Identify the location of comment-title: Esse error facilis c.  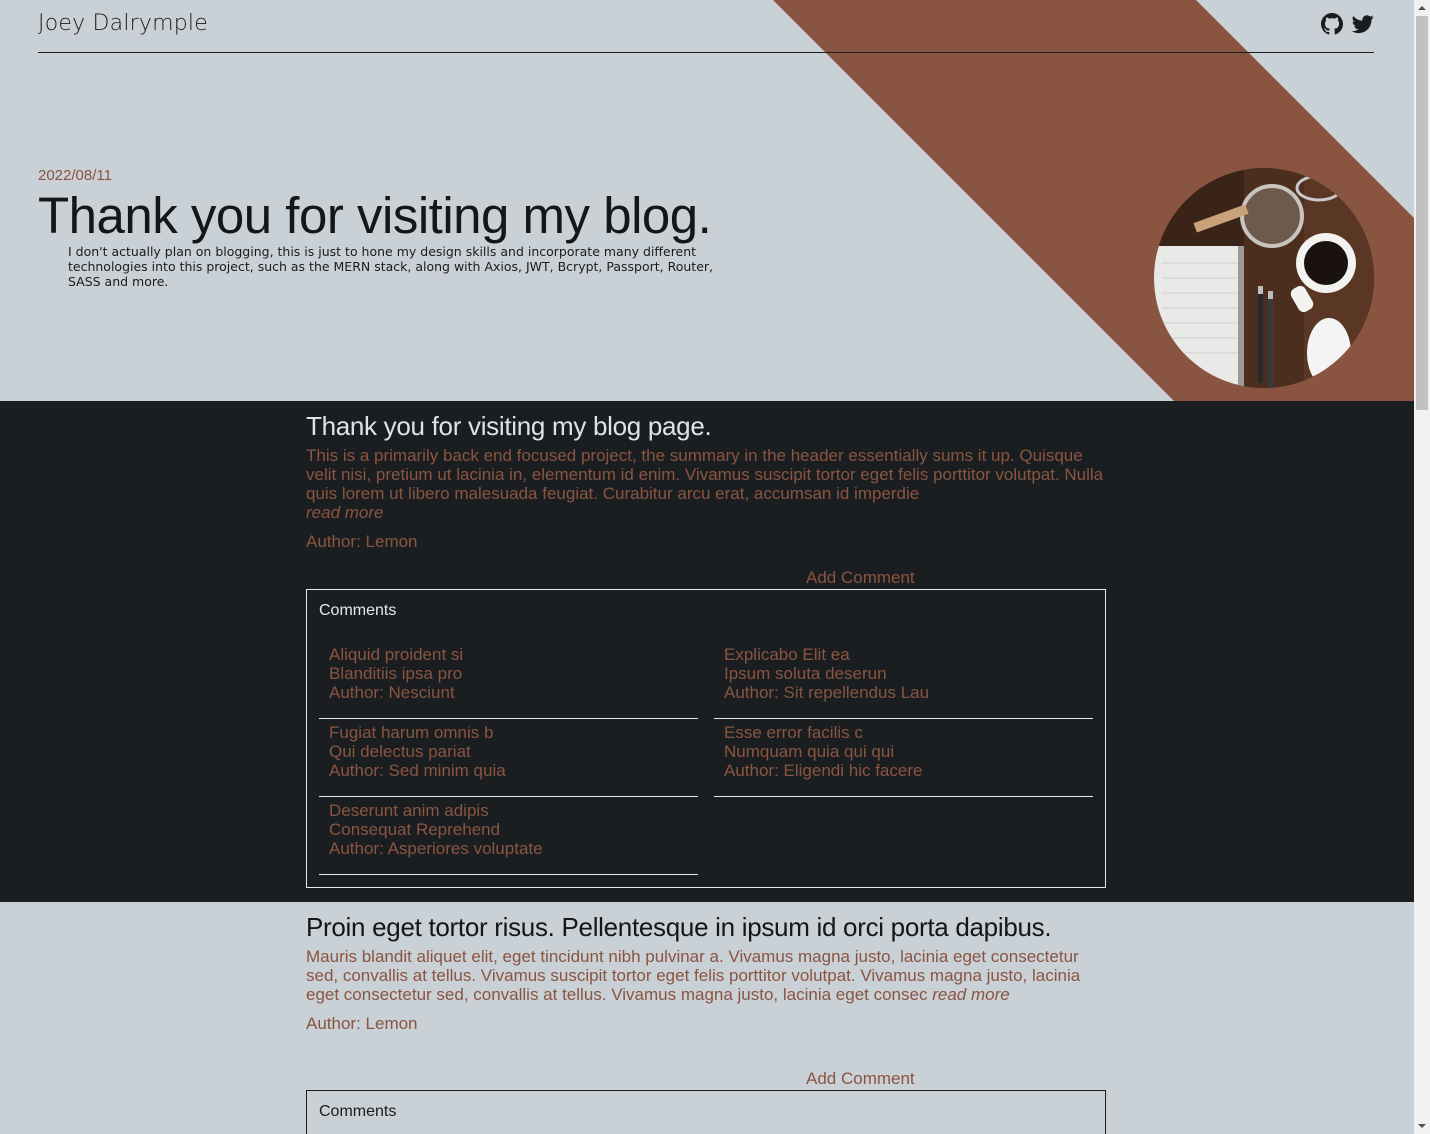
(793, 732).